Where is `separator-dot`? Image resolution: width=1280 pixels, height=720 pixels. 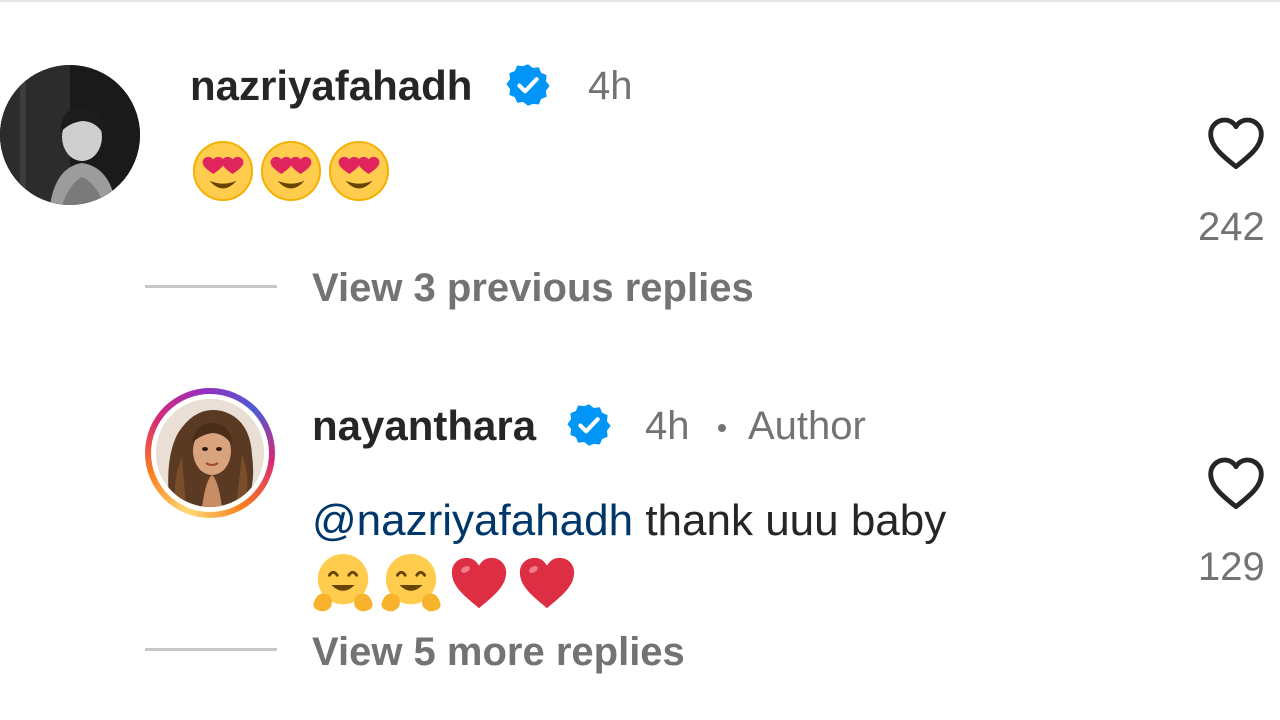 separator-dot is located at coordinates (722, 428).